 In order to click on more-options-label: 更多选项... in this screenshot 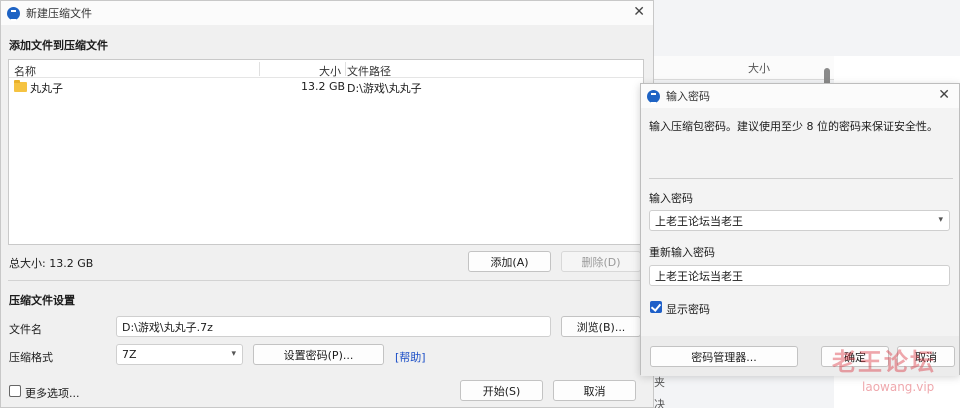, I will do `click(52, 393)`.